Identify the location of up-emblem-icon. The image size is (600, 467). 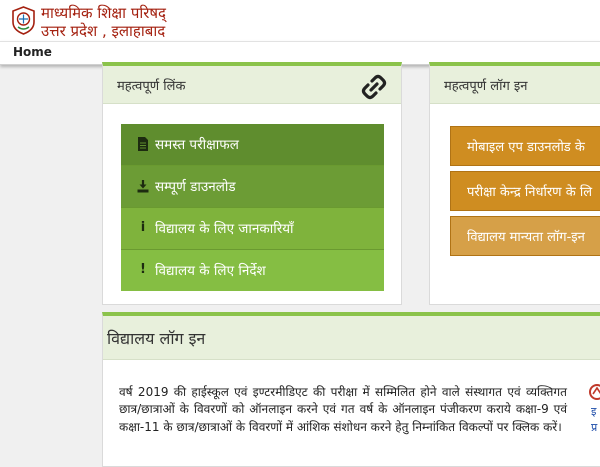
(23, 20).